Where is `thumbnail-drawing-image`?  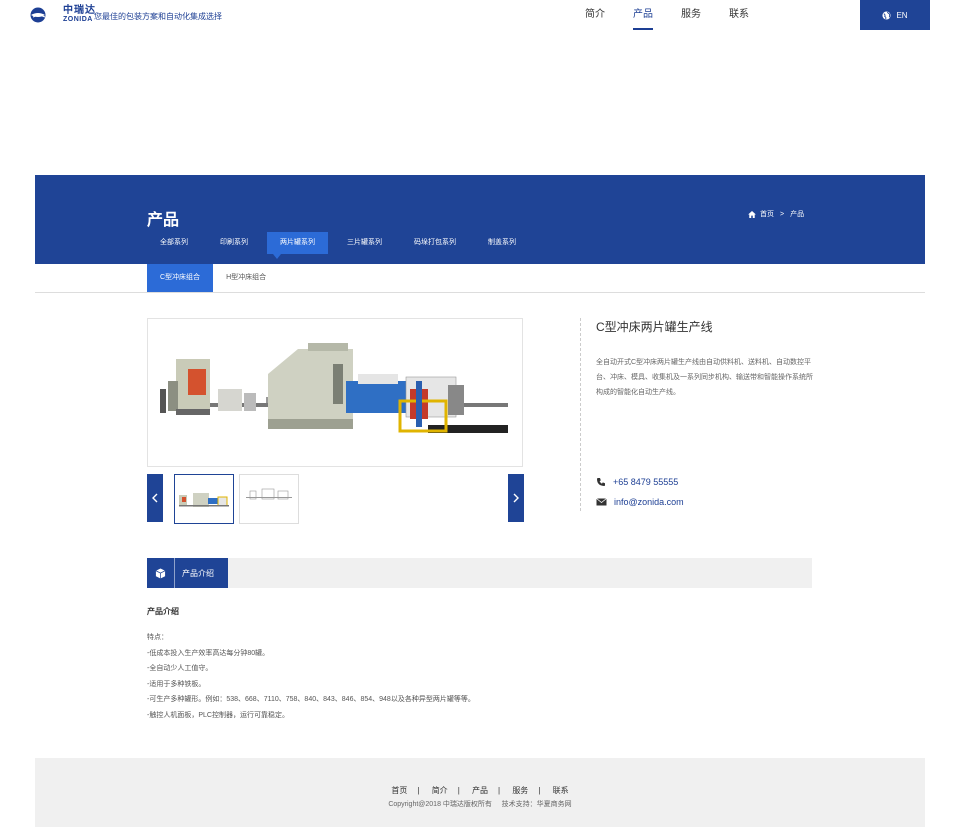
thumbnail-drawing-image is located at coordinates (269, 494).